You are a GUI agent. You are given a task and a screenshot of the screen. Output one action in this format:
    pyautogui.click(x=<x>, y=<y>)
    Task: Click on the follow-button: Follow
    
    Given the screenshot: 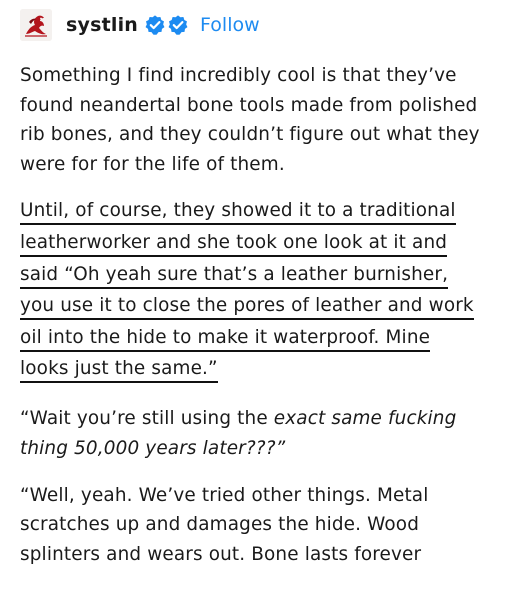 What is the action you would take?
    pyautogui.click(x=230, y=25)
    